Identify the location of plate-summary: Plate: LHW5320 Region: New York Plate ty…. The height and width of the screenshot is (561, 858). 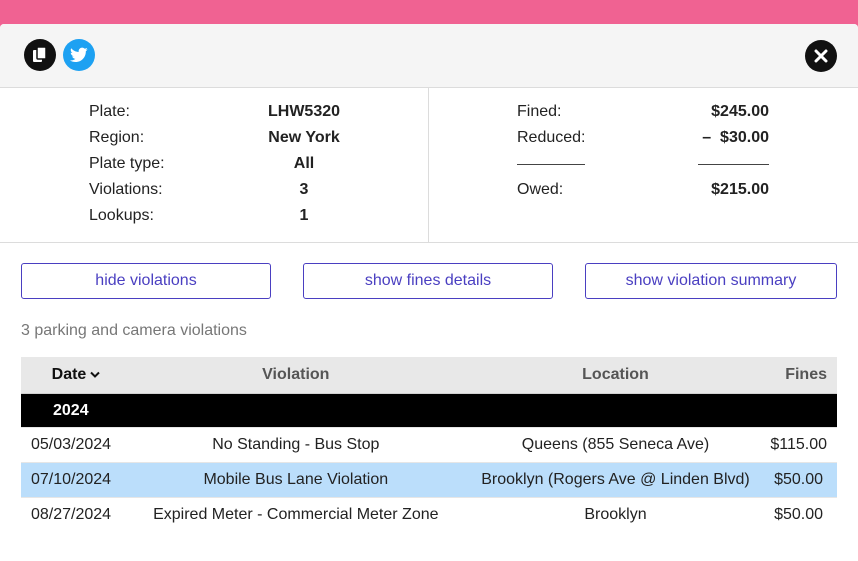
(214, 165).